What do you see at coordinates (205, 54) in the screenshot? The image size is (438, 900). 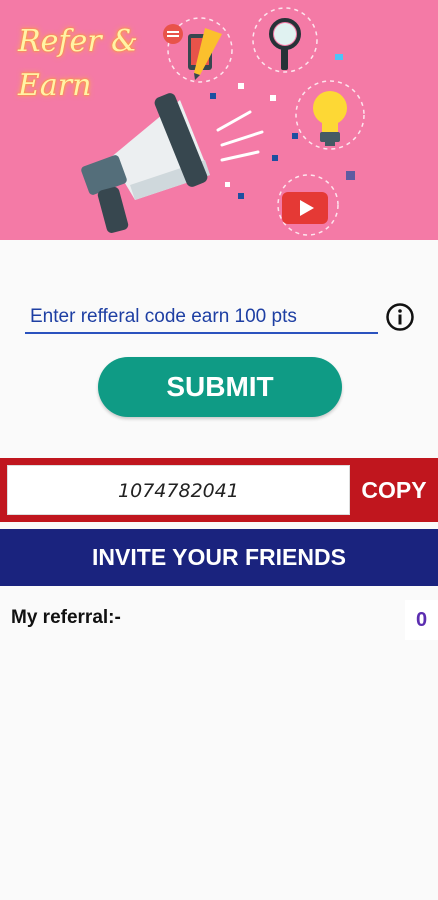 I see `pencil-icon` at bounding box center [205, 54].